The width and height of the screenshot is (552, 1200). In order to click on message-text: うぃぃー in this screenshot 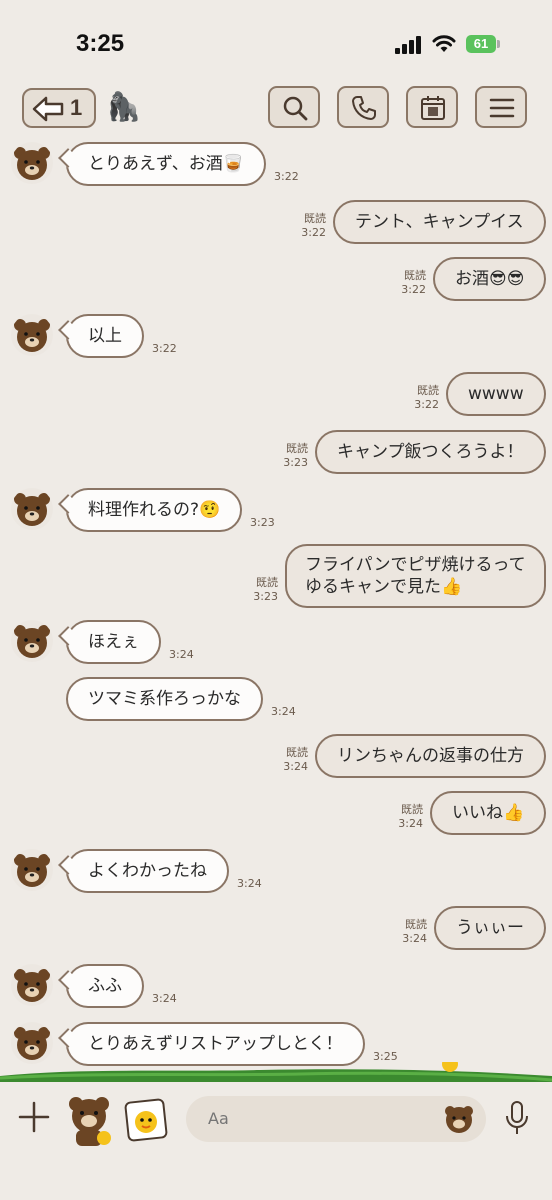, I will do `click(490, 928)`.